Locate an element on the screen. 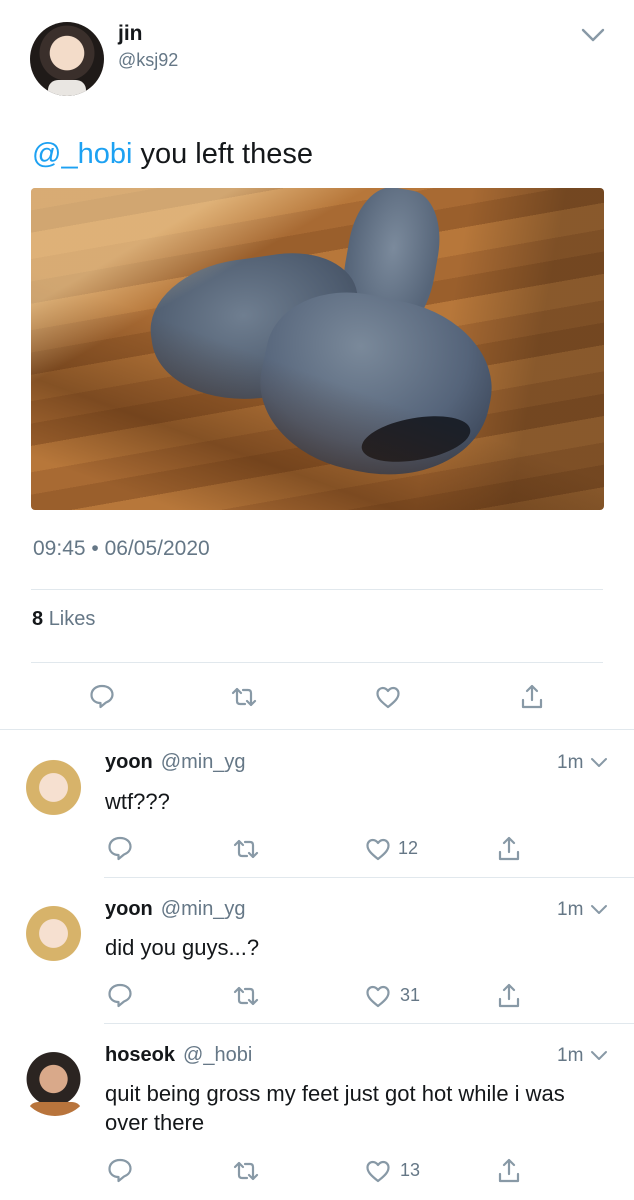 The image size is (634, 1200). reply-author-name: hoseok @_hobi is located at coordinates (178, 1055).